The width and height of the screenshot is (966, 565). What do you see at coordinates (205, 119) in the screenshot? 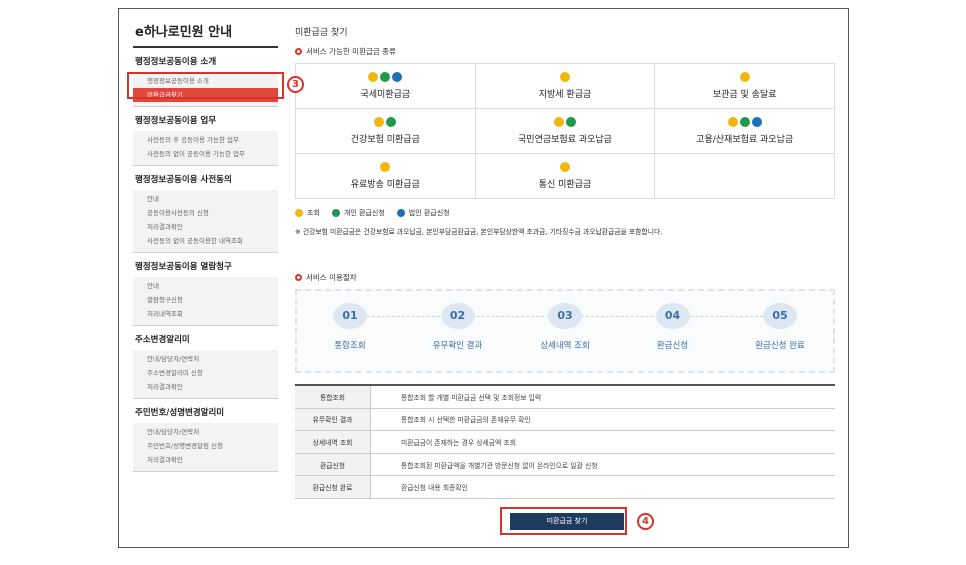
I see `sidebar-group-title: 행정정보공동이용 업무` at bounding box center [205, 119].